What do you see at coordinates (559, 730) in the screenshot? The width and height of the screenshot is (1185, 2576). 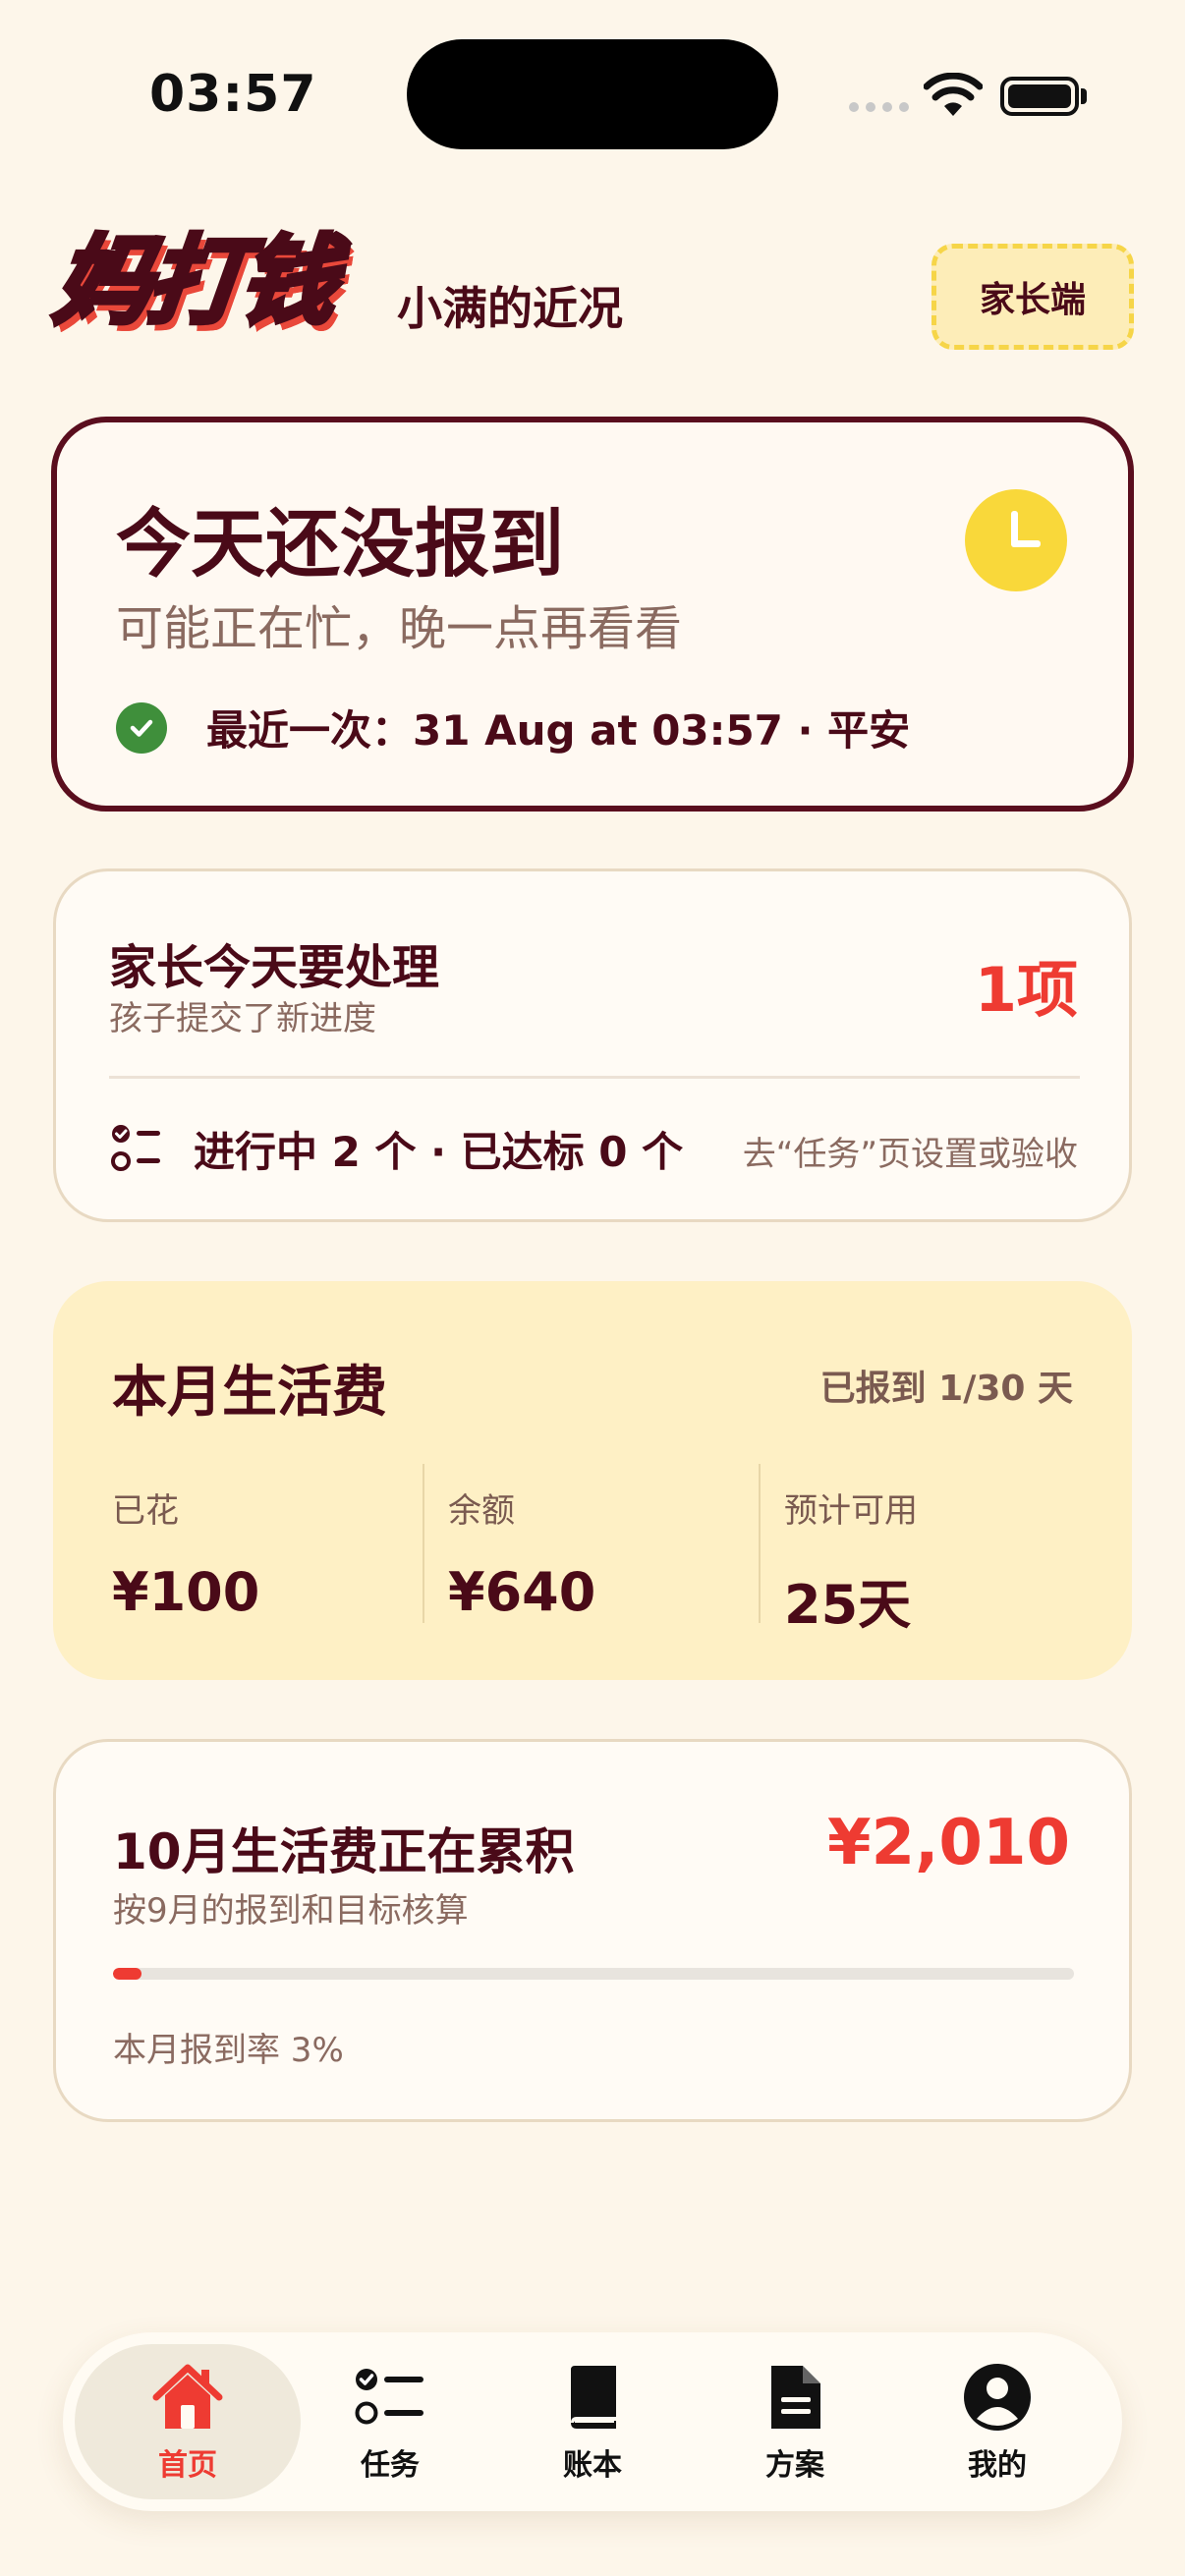 I see `last-checkin-text: 最近一次：31 Aug at 03:57 · 平安` at bounding box center [559, 730].